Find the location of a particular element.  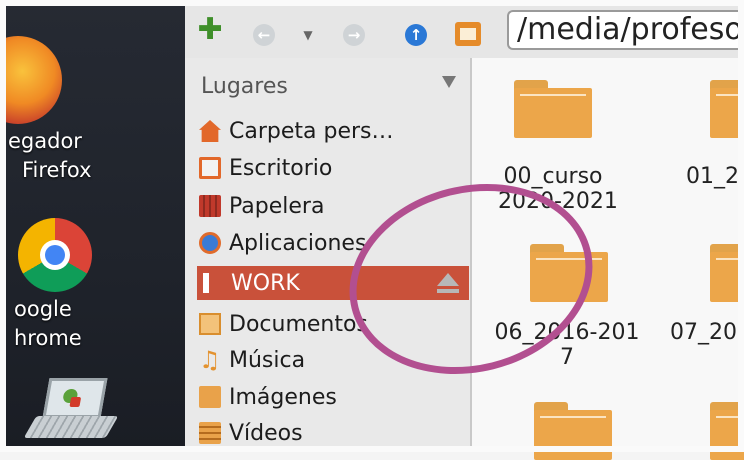

sidebar-item-label: Imágenes is located at coordinates (283, 397).